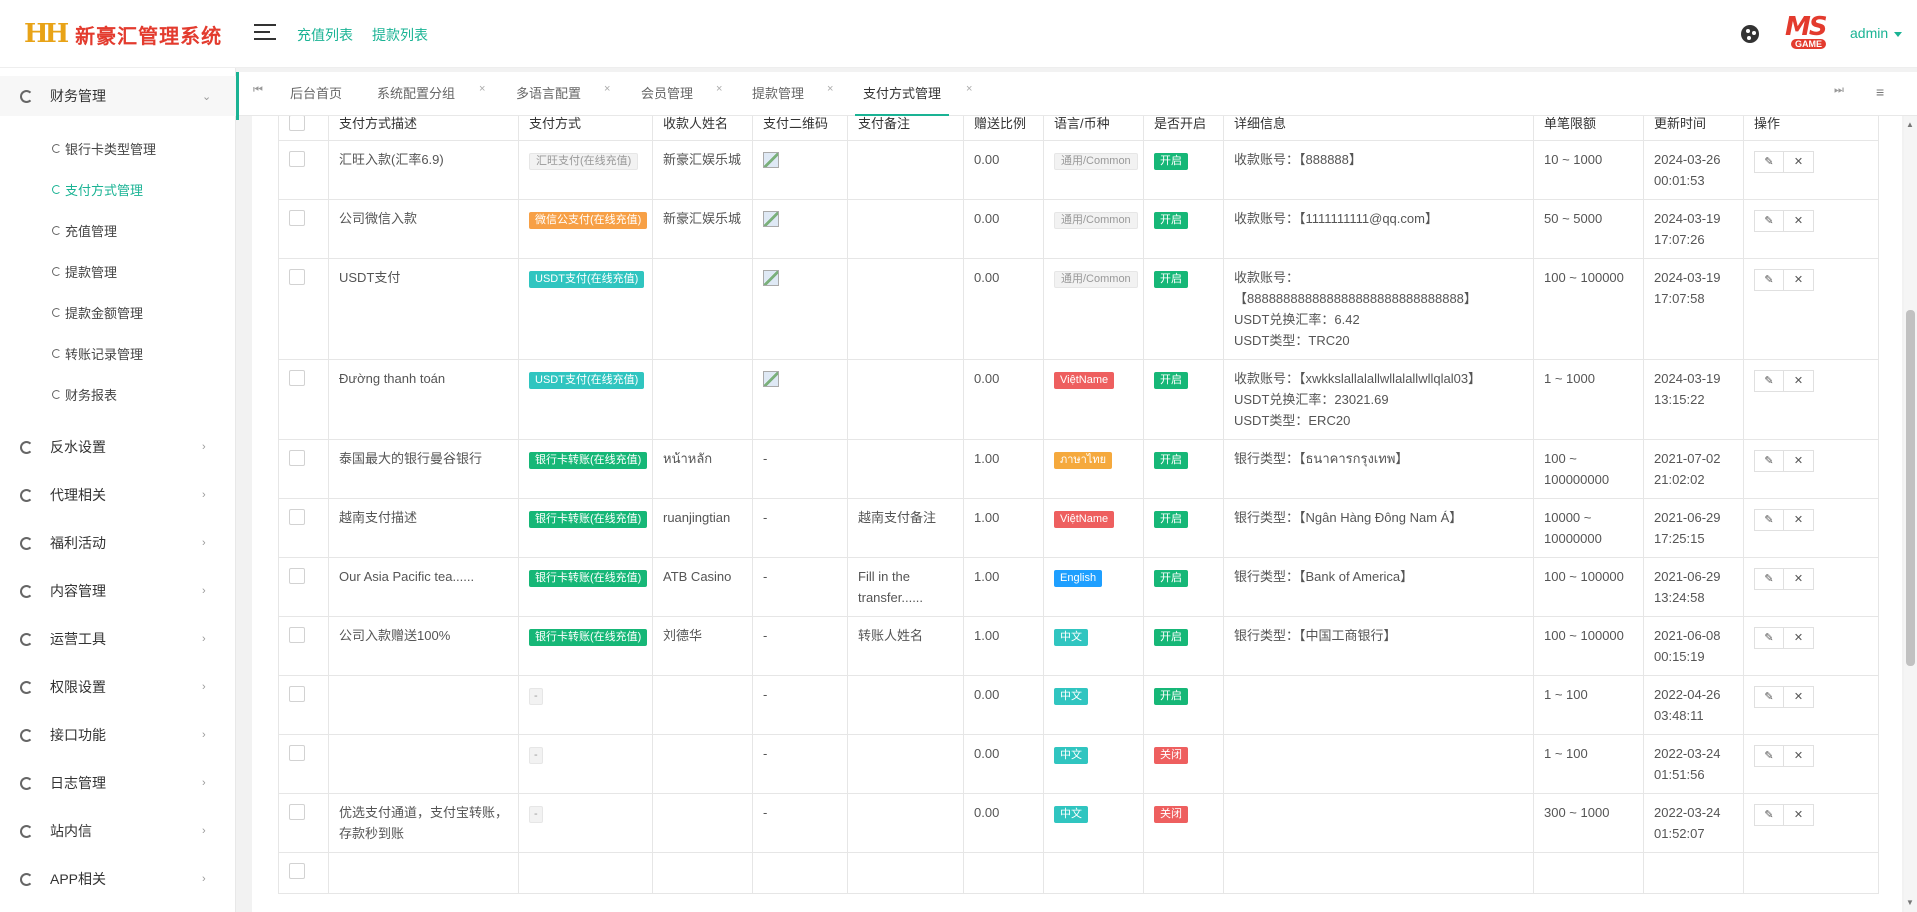 This screenshot has width=1917, height=912. Describe the element at coordinates (265, 33) in the screenshot. I see `menu-toggle-icon` at that location.